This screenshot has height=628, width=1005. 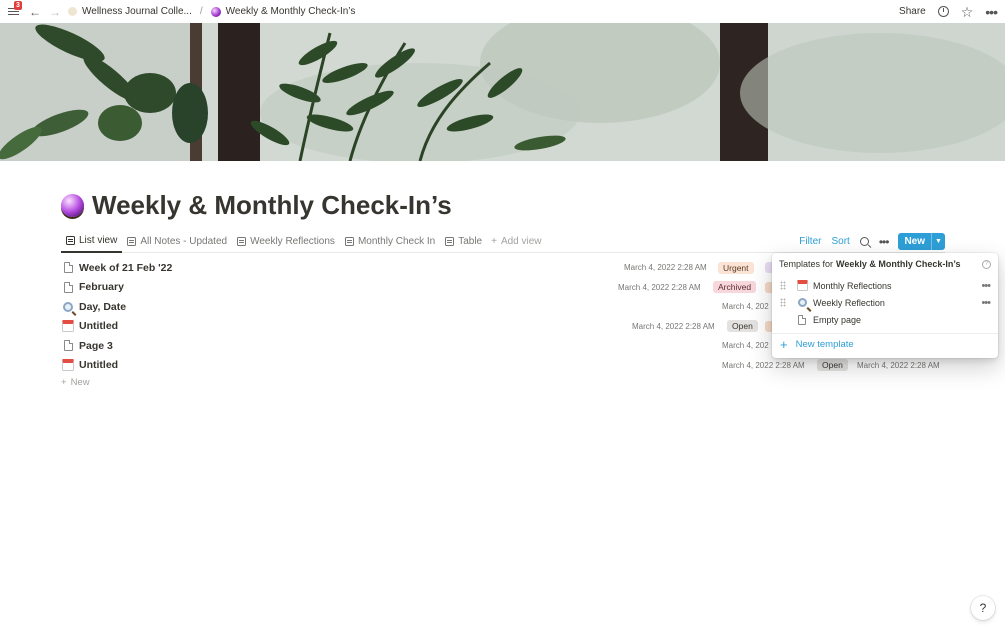 What do you see at coordinates (806, 264) in the screenshot?
I see `templates-heading-prefix: Templates for` at bounding box center [806, 264].